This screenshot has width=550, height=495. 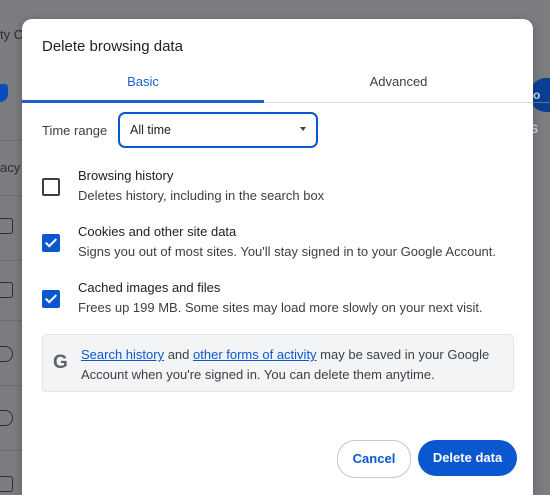 What do you see at coordinates (6, 354) in the screenshot?
I see `cookie-icon` at bounding box center [6, 354].